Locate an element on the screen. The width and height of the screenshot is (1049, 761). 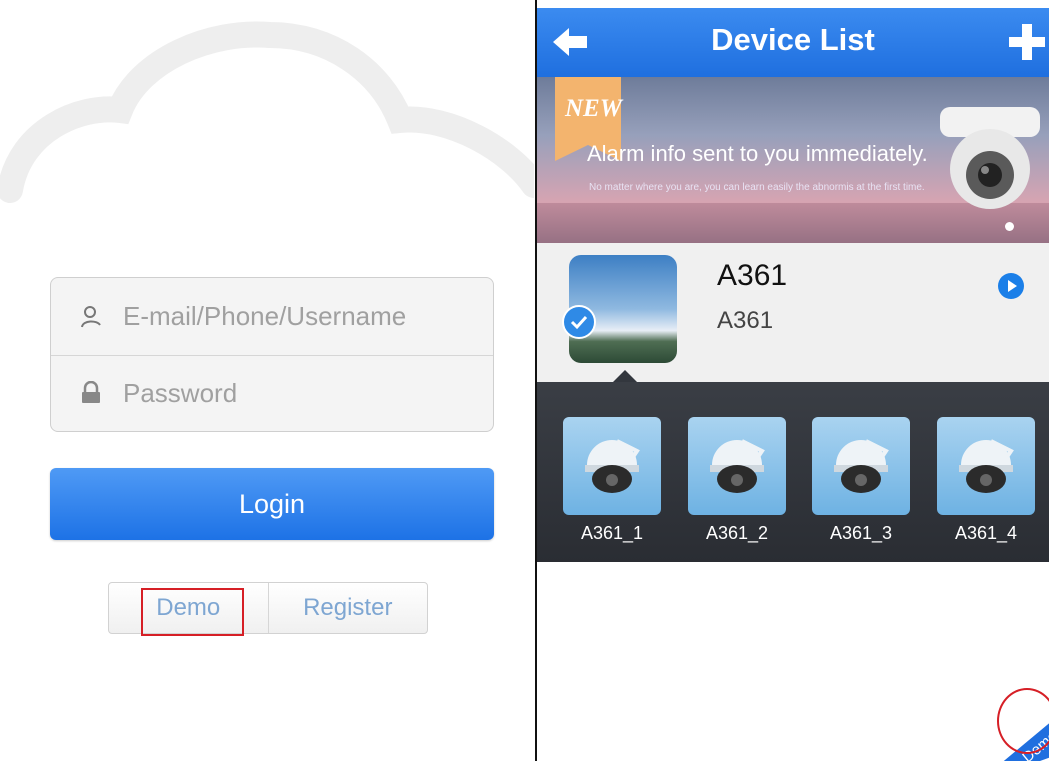
username-input is located at coordinates (288, 316).